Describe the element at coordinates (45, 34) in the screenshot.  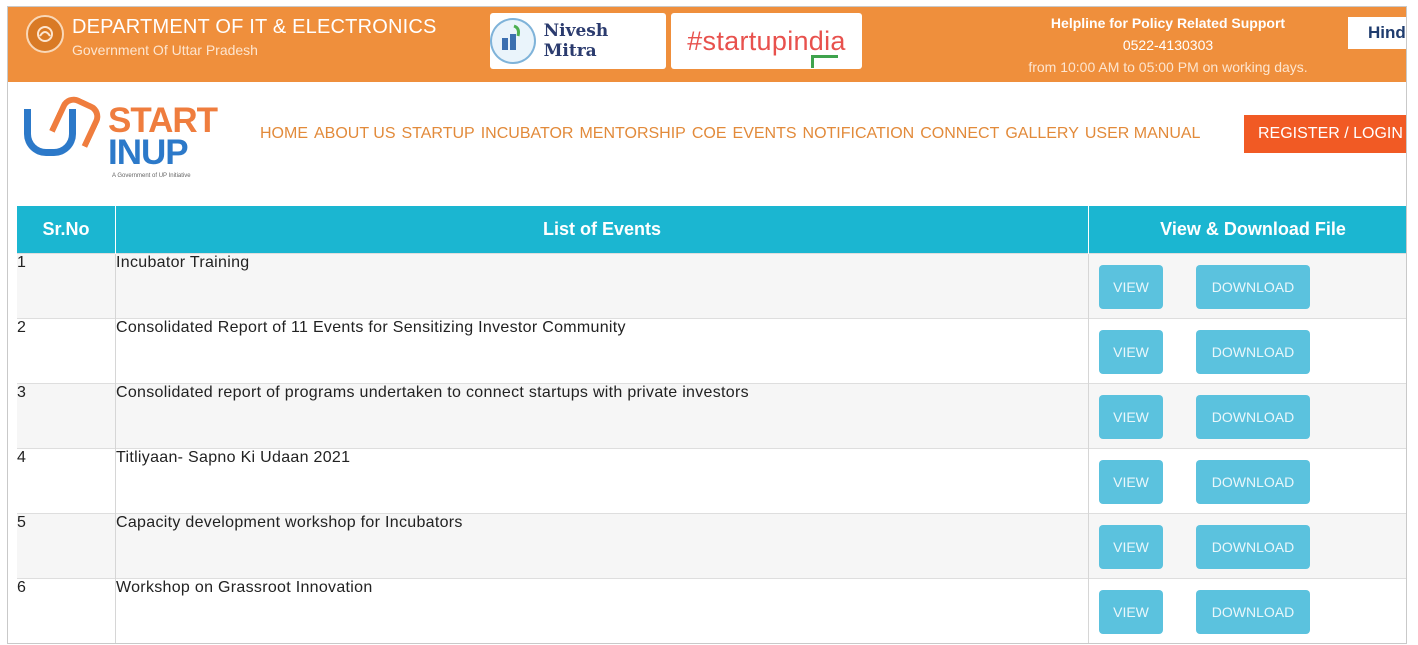
I see `up-emblem-icon` at that location.